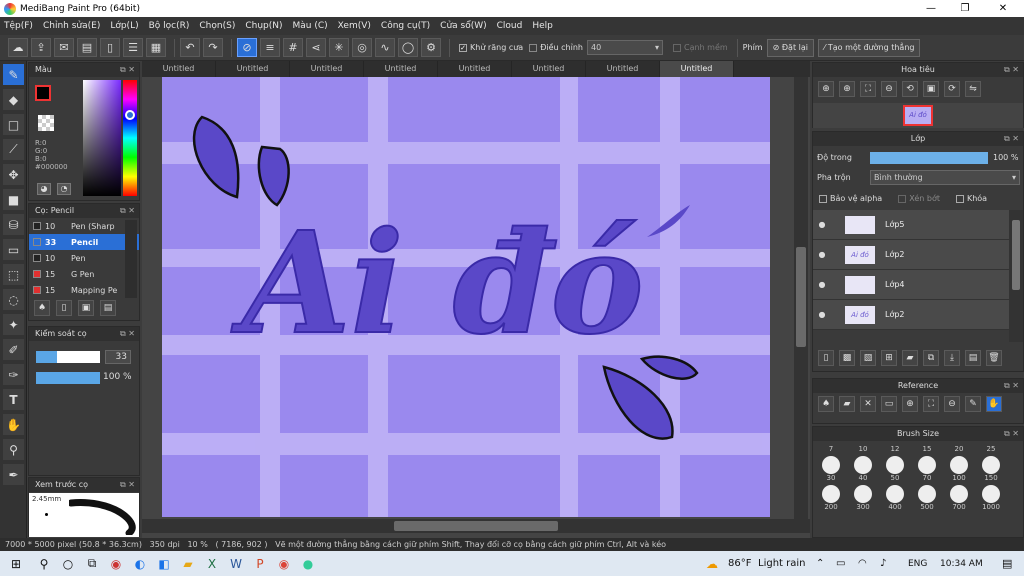 This screenshot has height=576, width=1024. What do you see at coordinates (863, 449) in the screenshot?
I see `brush-size-preset: 10` at bounding box center [863, 449].